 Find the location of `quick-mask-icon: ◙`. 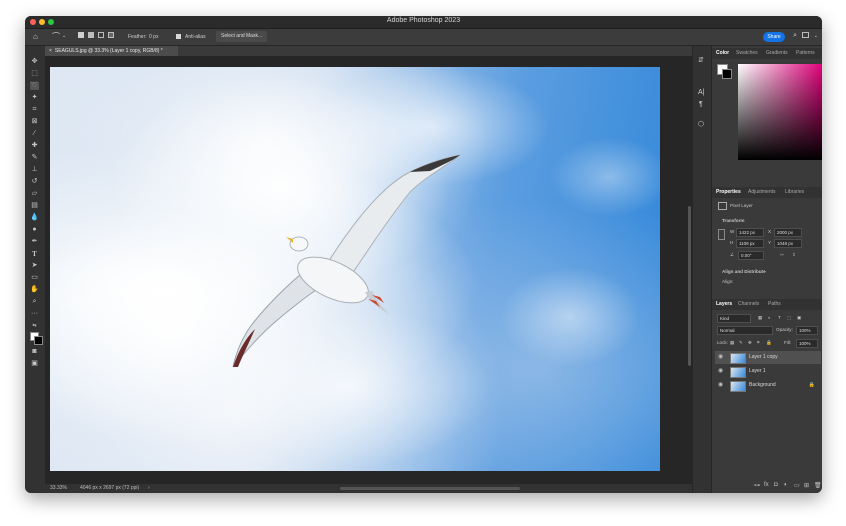

quick-mask-icon: ◙ is located at coordinates (34, 352).